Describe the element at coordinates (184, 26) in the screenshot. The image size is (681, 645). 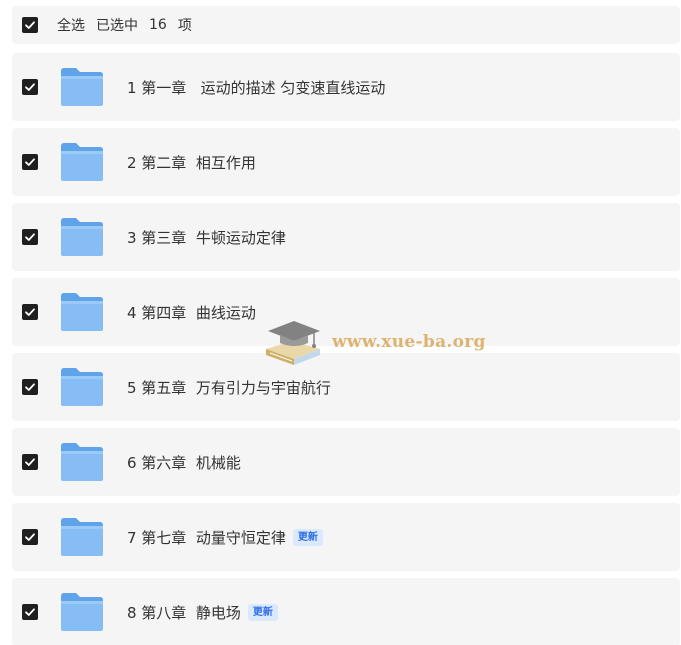
I see `selected-suffix: 项` at that location.